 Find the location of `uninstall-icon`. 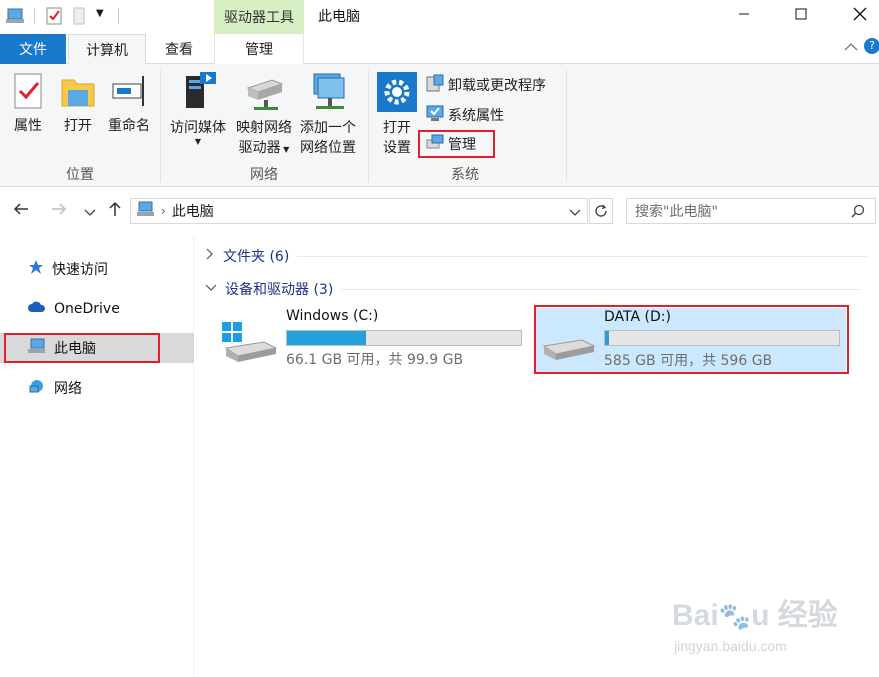

uninstall-icon is located at coordinates (435, 85).